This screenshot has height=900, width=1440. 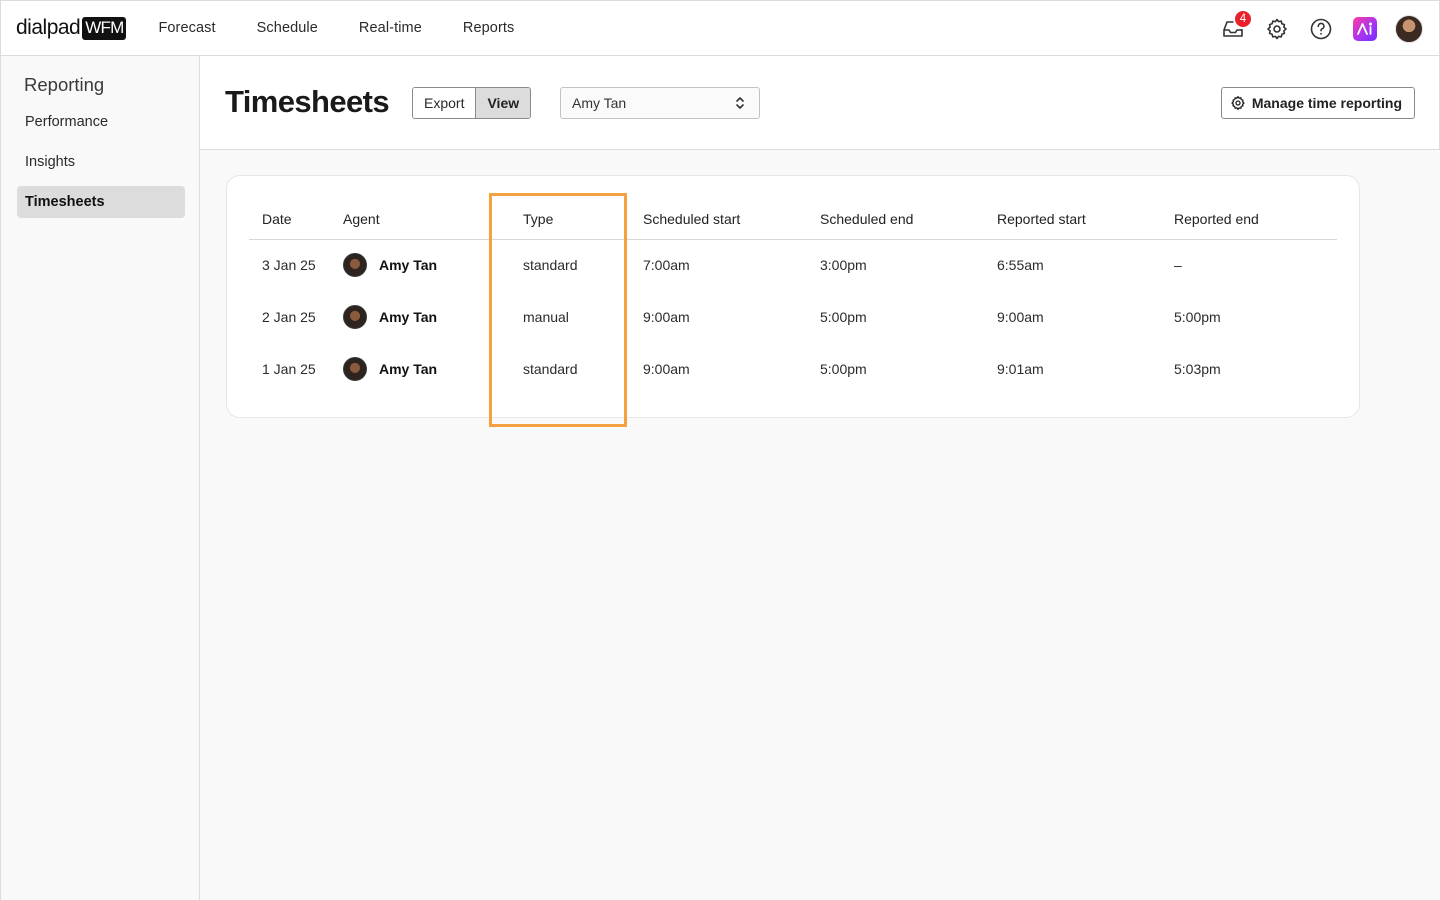 I want to click on export-view-toggle: Export View, so click(x=472, y=103).